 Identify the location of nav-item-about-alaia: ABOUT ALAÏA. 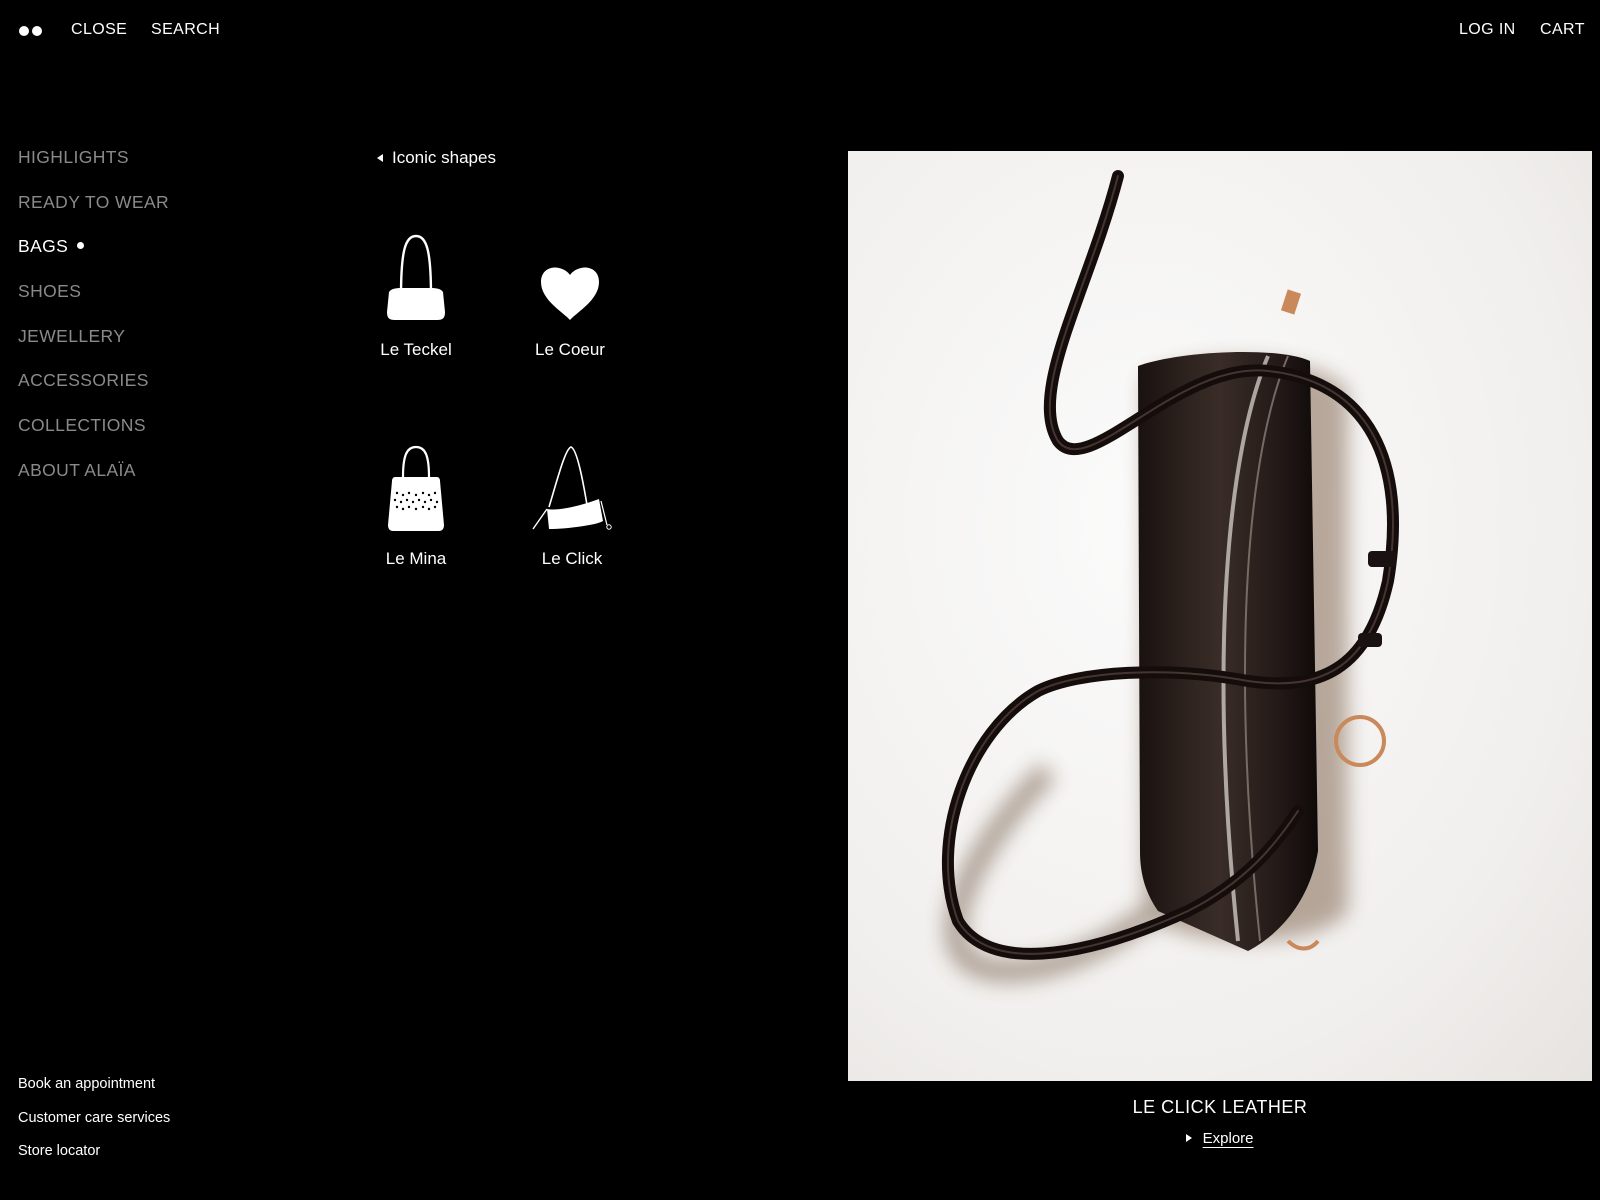
(93, 481).